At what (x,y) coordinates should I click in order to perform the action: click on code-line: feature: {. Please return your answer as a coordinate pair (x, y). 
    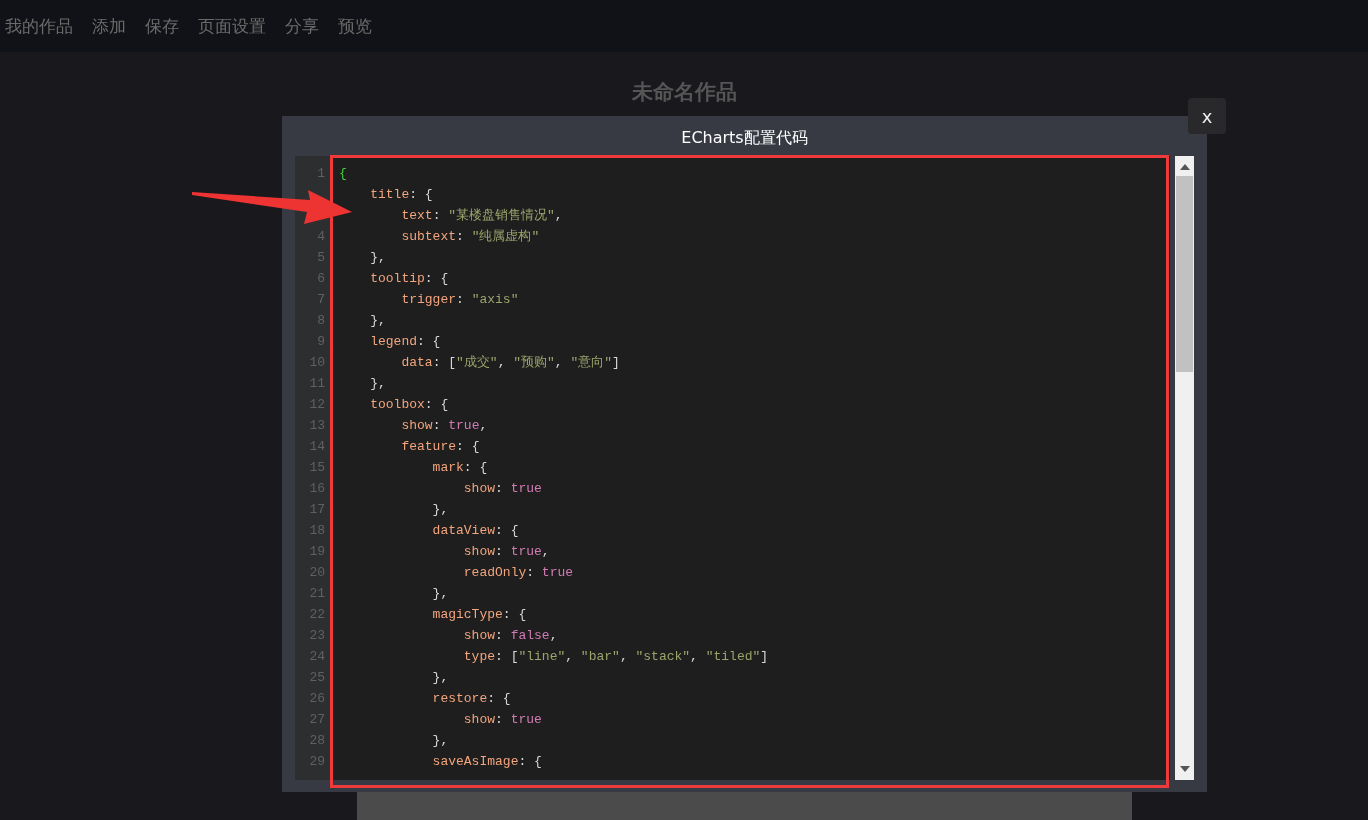
    Looking at the image, I should click on (440, 446).